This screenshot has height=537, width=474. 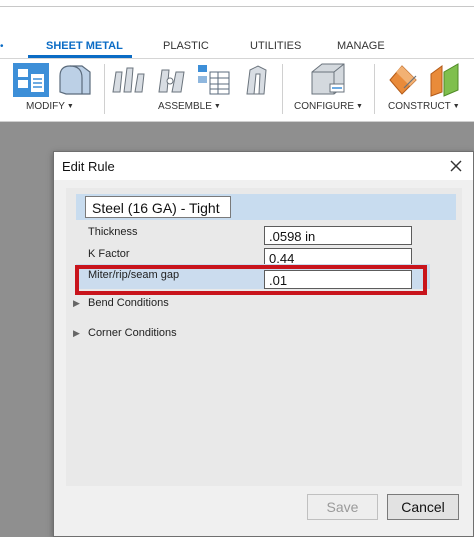 What do you see at coordinates (275, 46) in the screenshot?
I see `tab-utilities: UTILITIES` at bounding box center [275, 46].